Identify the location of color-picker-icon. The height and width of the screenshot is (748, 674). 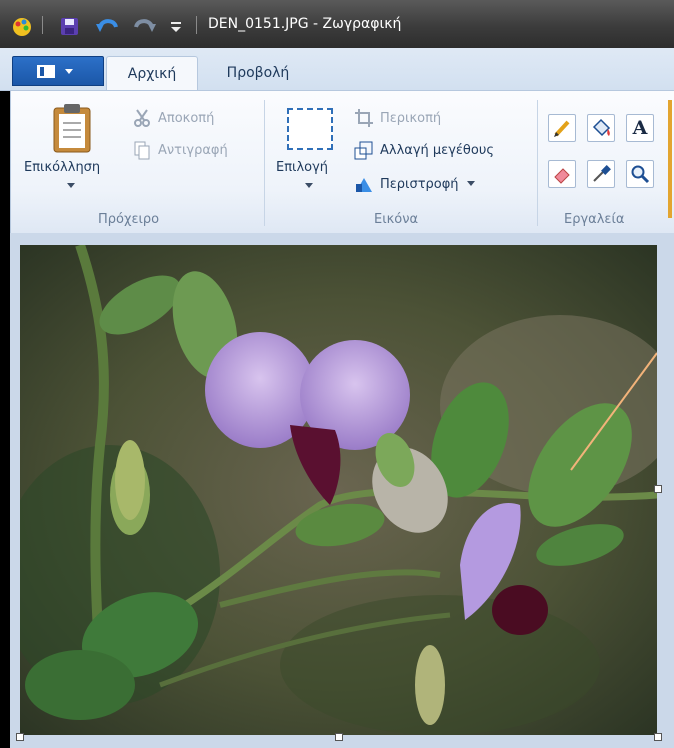
(602, 173).